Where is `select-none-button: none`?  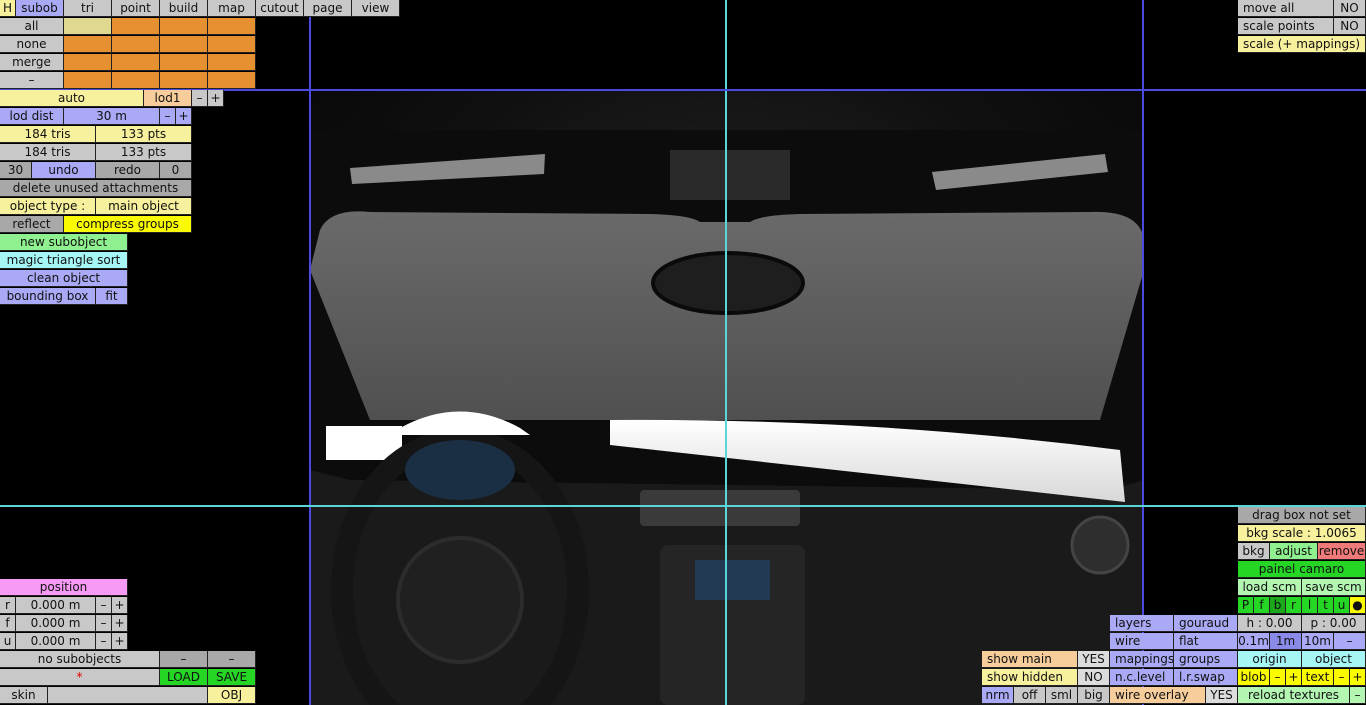
select-none-button: none is located at coordinates (32, 44).